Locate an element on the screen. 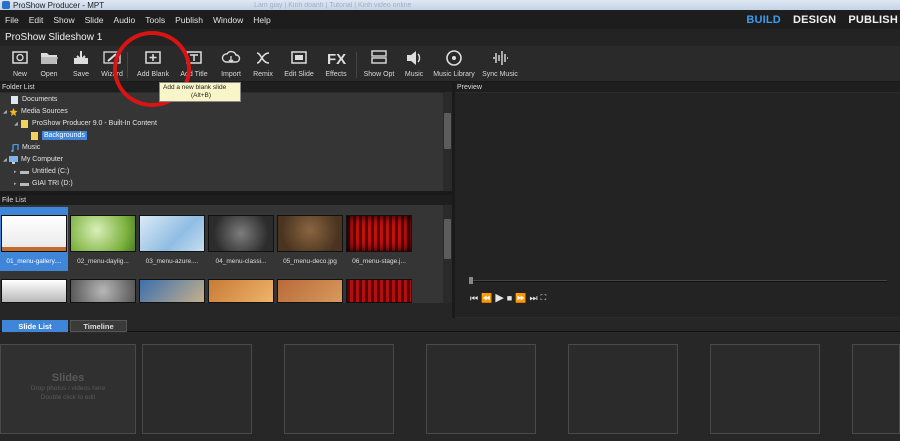 The image size is (900, 441). file-thumb-stage is located at coordinates (379, 233).